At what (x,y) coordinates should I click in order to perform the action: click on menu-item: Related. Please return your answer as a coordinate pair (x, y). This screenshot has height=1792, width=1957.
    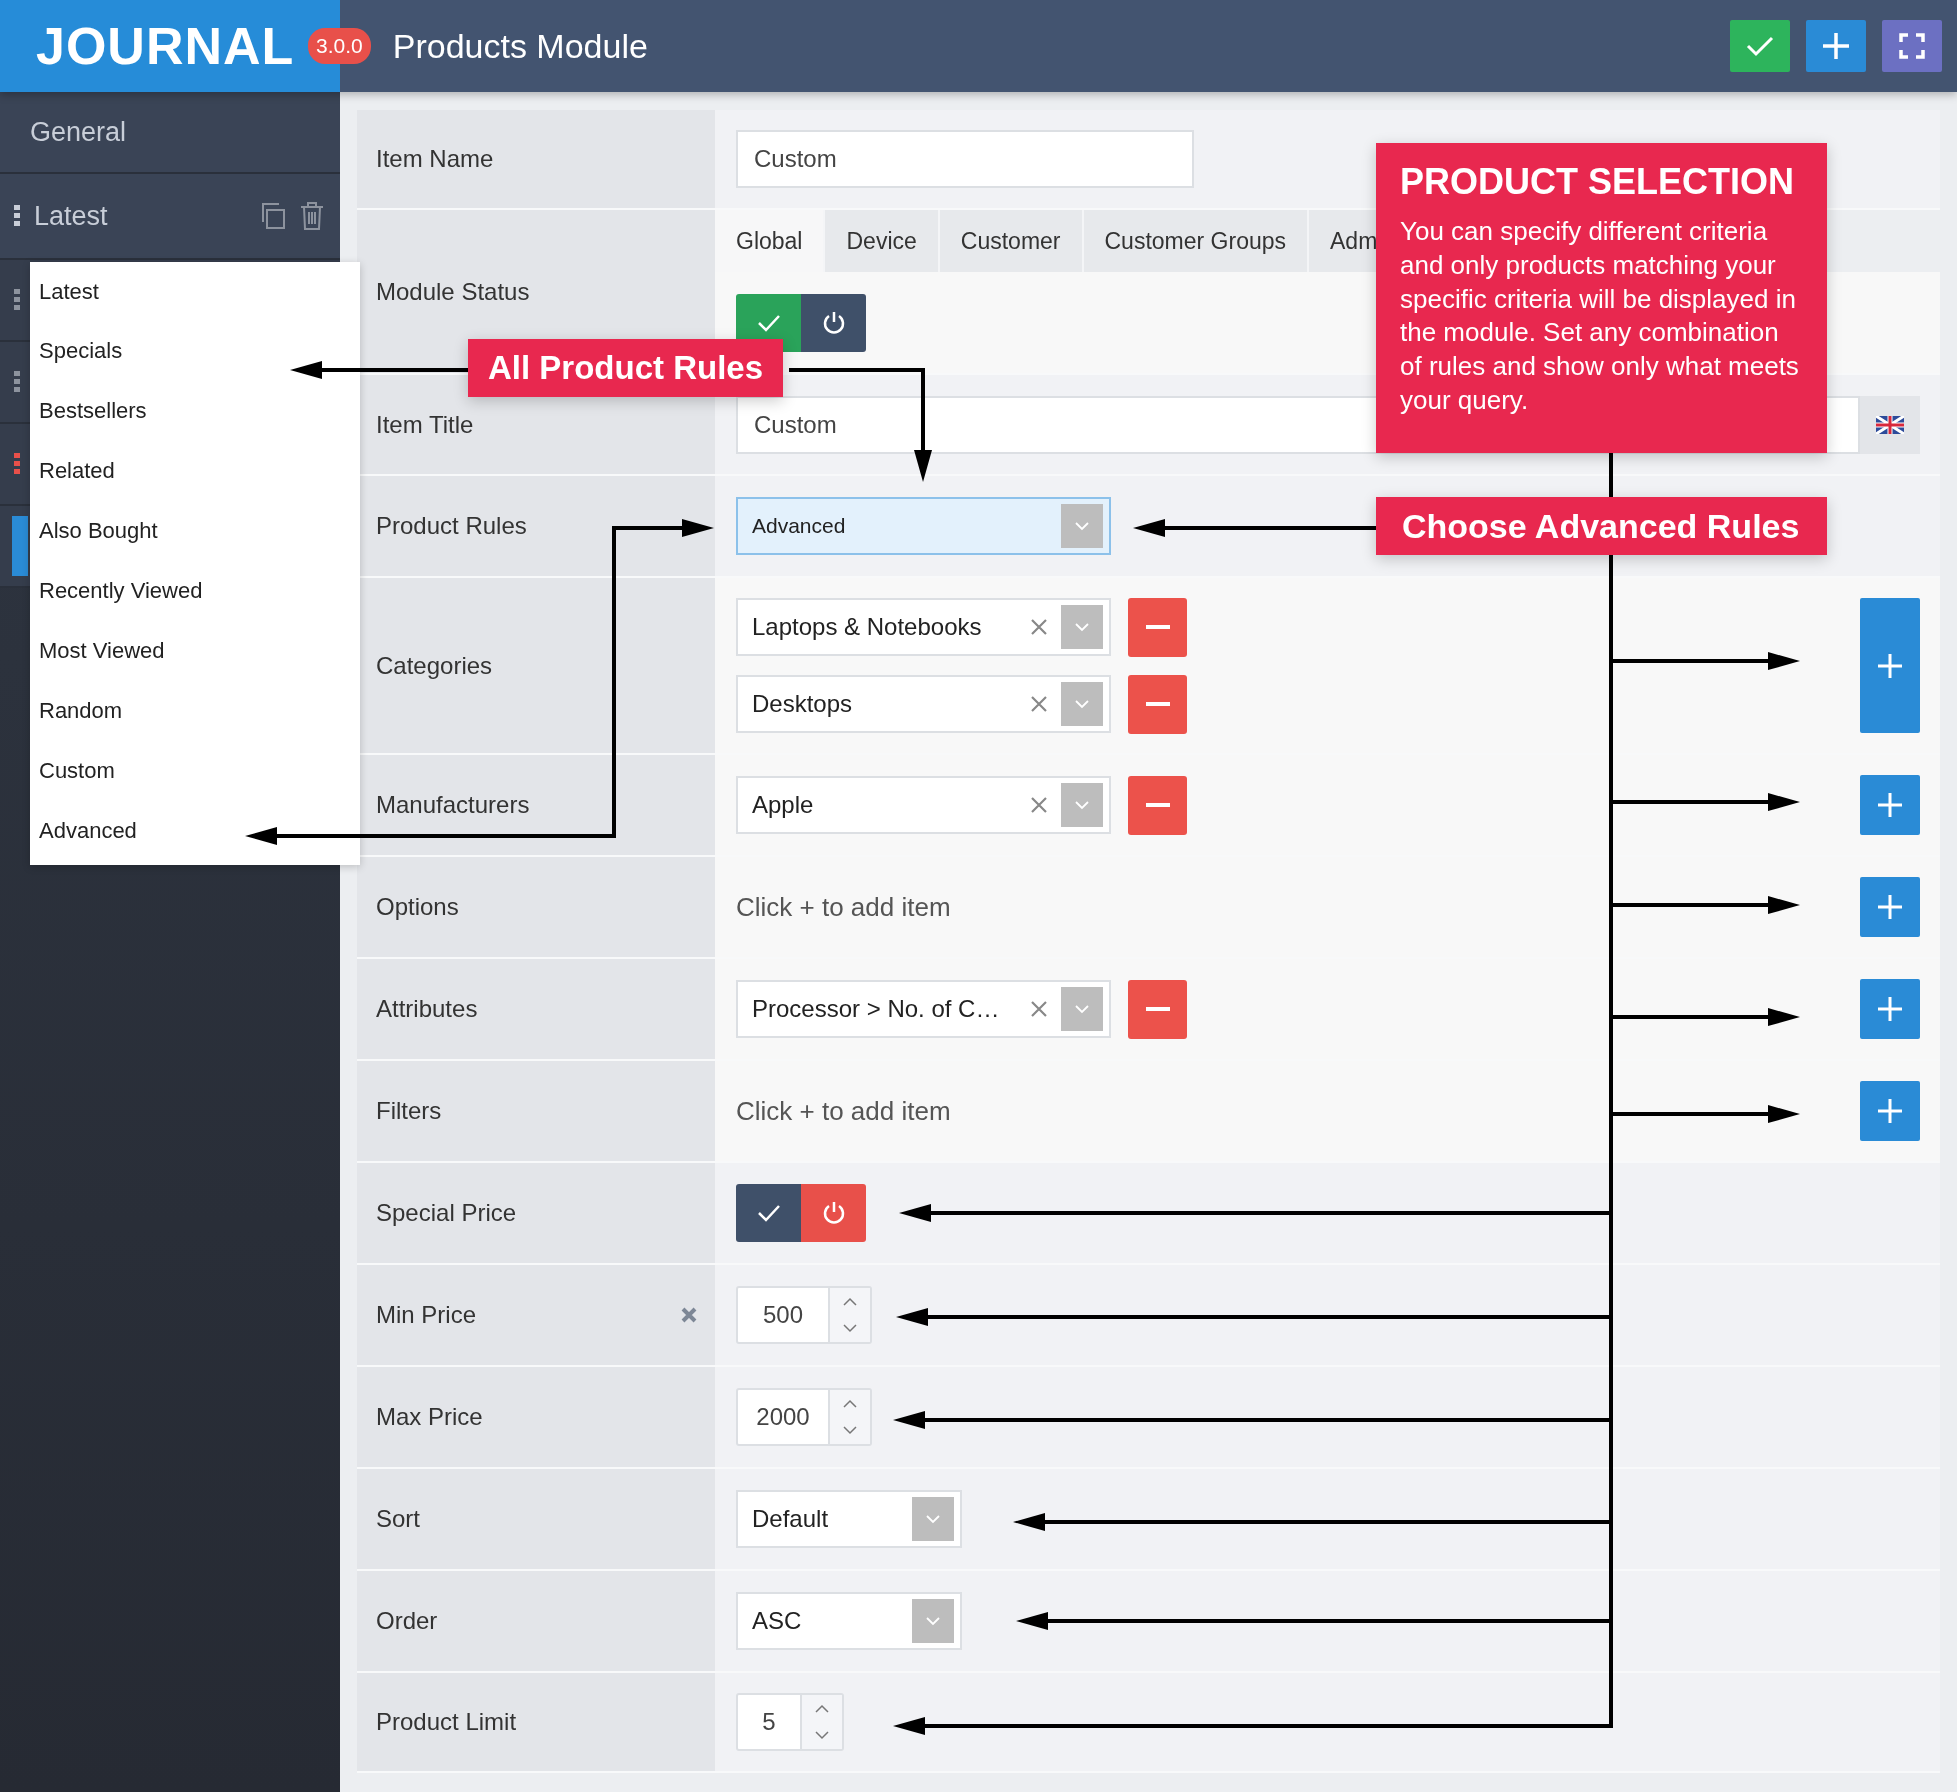
    Looking at the image, I should click on (195, 470).